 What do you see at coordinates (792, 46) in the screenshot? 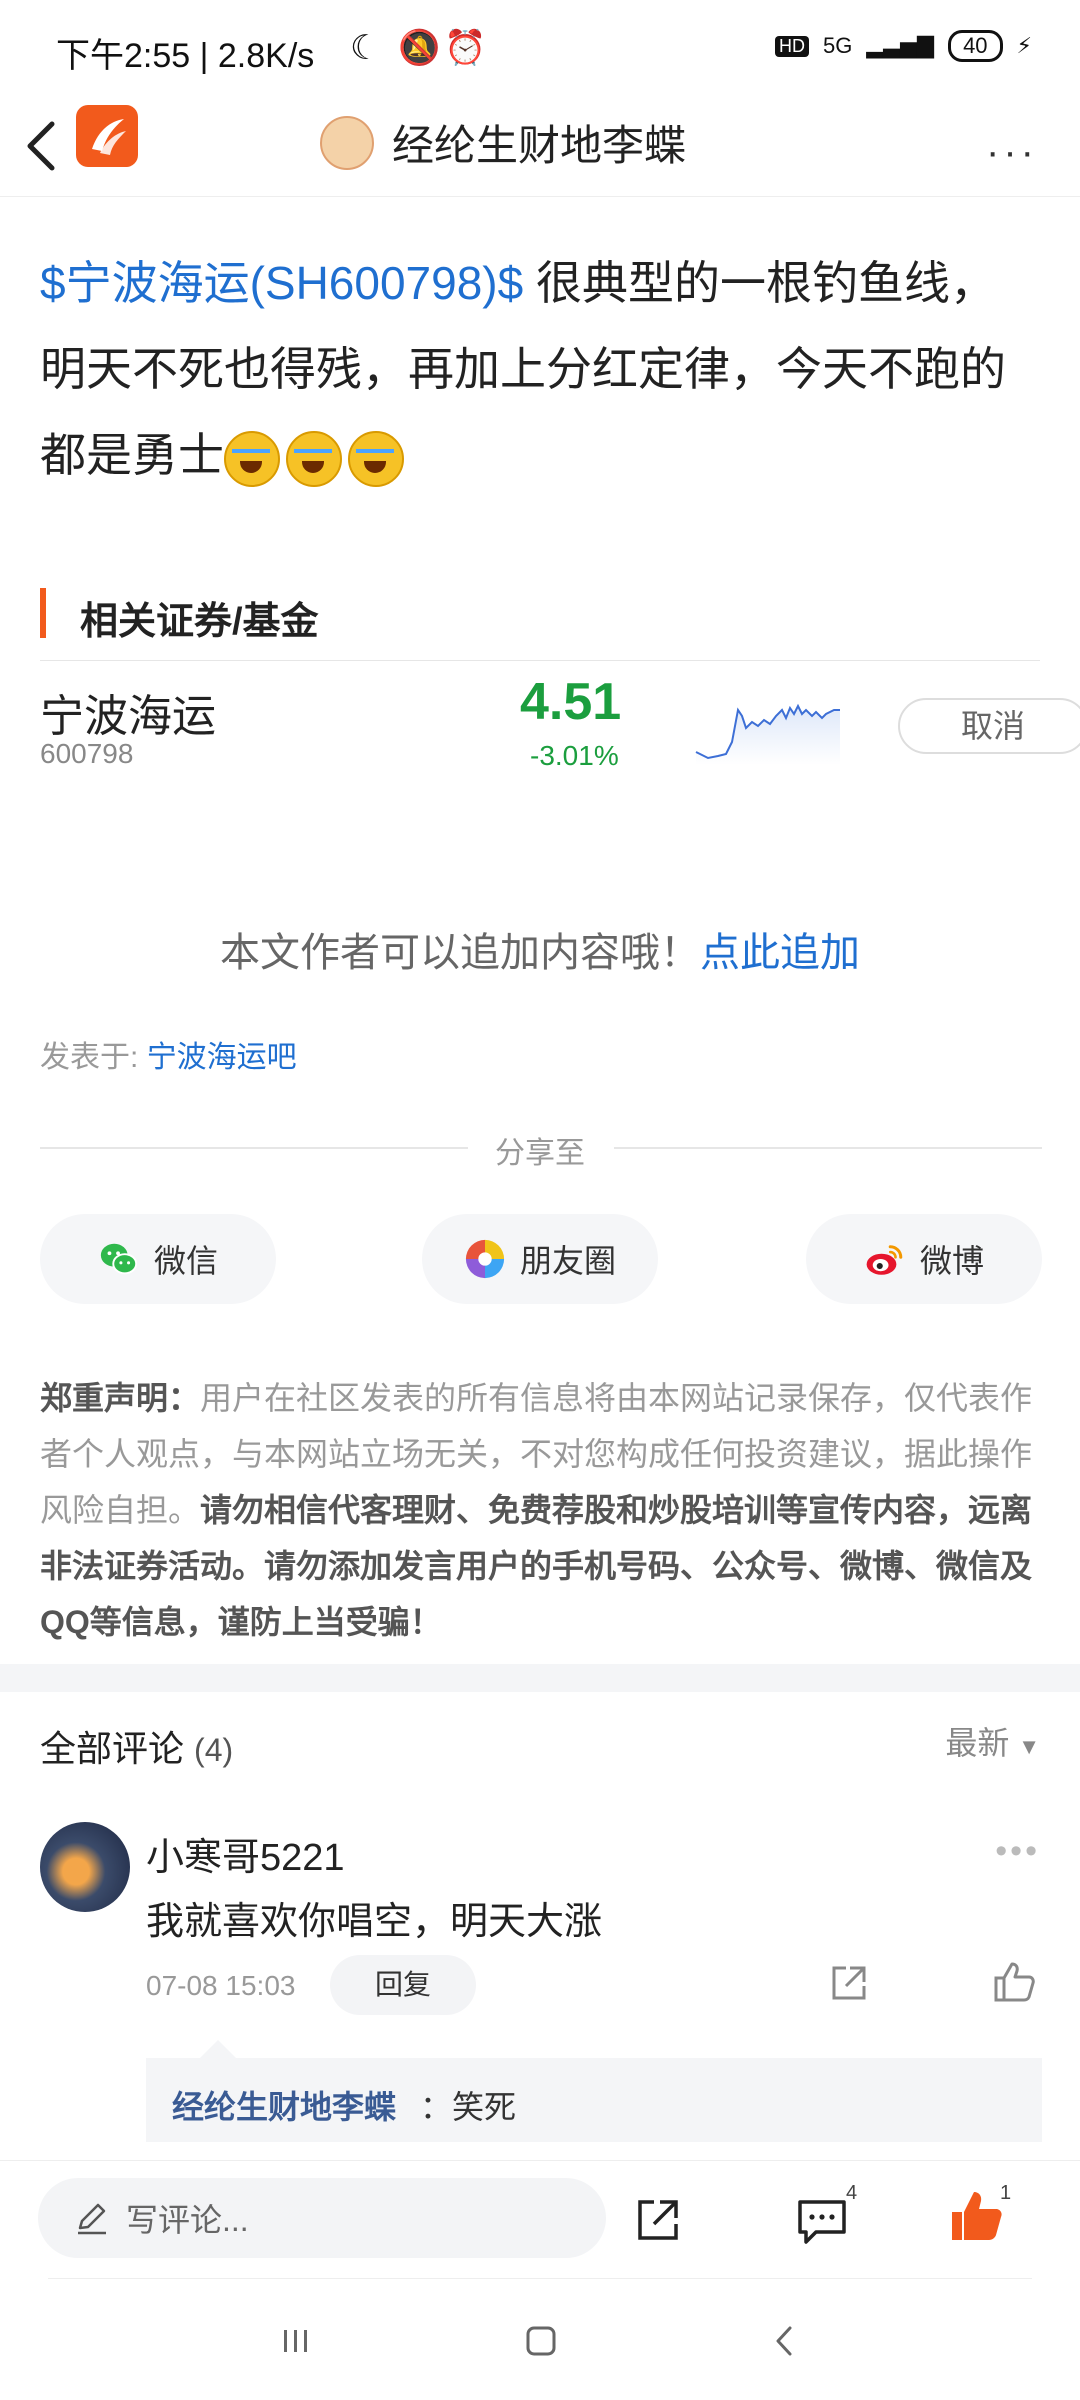
I see `hd-icon: HD` at bounding box center [792, 46].